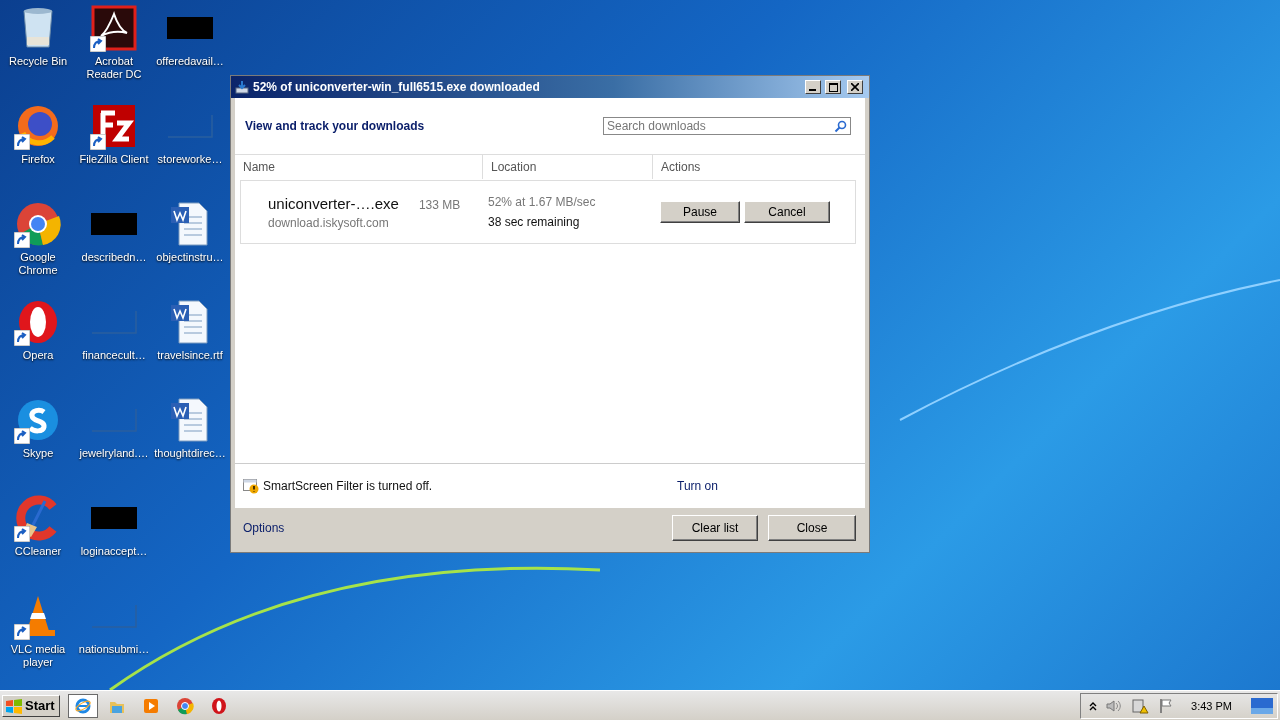 The height and width of the screenshot is (720, 1280). I want to click on maximize-icon, so click(833, 87).